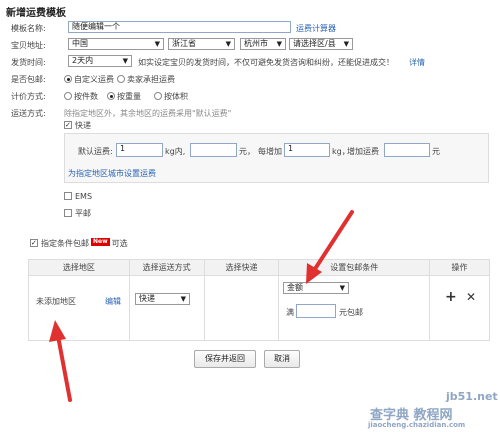  Describe the element at coordinates (417, 425) in the screenshot. I see `watermark-bottom: jiaocheng.chazidian.com` at that location.